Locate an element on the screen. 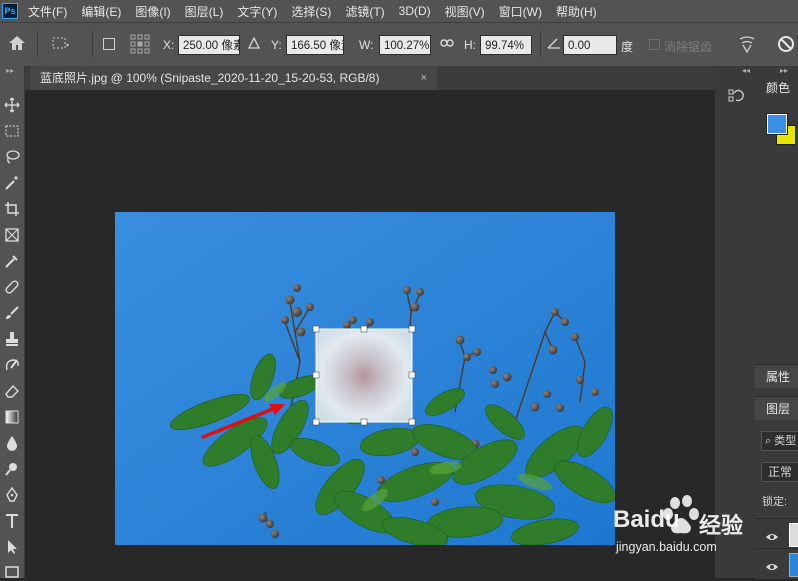 This screenshot has width=798, height=581. blend-mode-select: 正常 is located at coordinates (779, 472).